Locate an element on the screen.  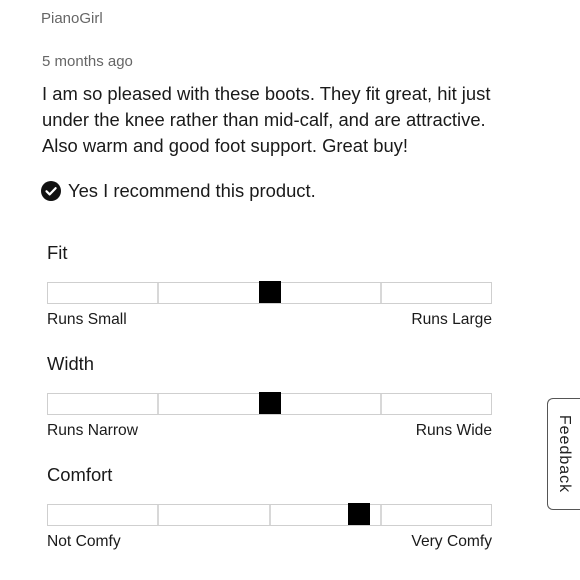
rating-fit: Fit Runs Small Runs Large is located at coordinates (269, 285).